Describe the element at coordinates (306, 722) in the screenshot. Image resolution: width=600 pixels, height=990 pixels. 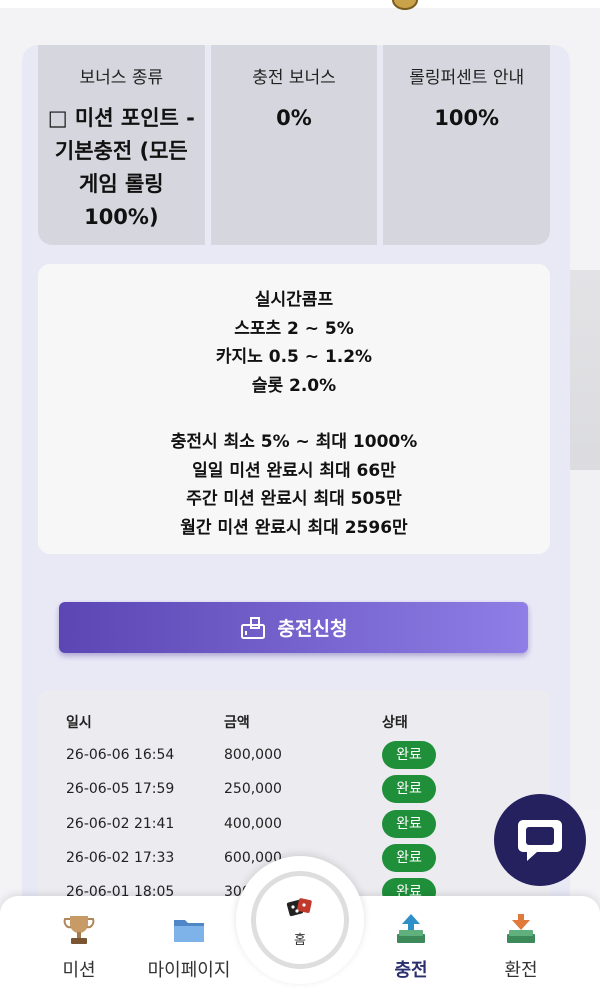
I see `history-header-row: 일시 금액 상태` at that location.